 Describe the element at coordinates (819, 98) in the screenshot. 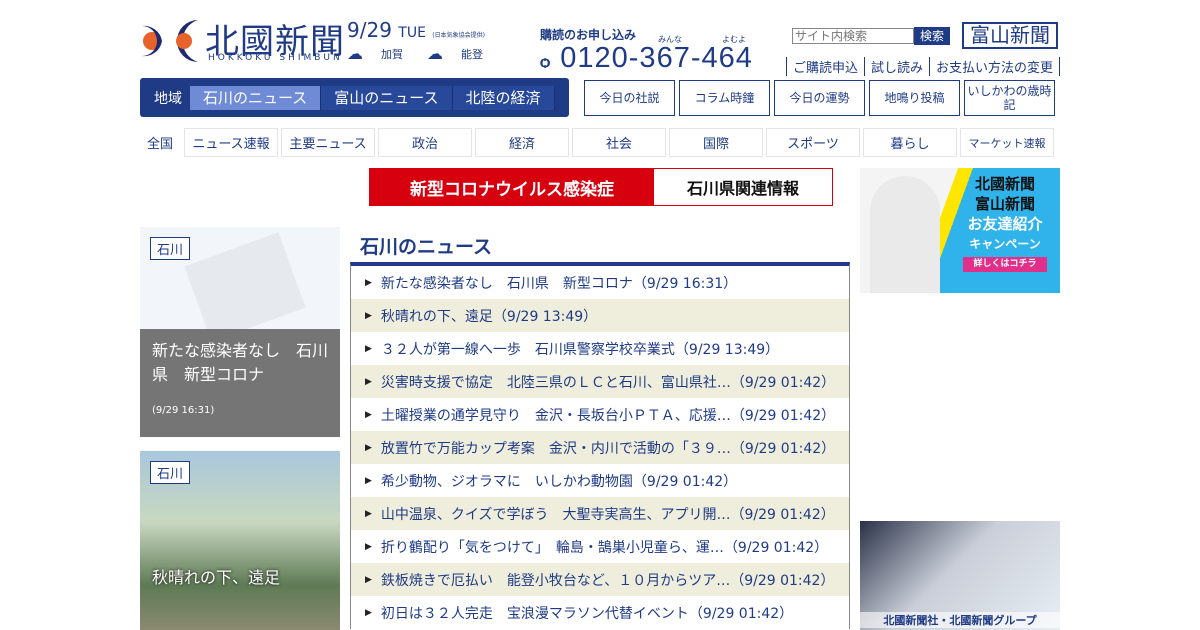

I see `horoscope-button: 今日の運勢` at that location.